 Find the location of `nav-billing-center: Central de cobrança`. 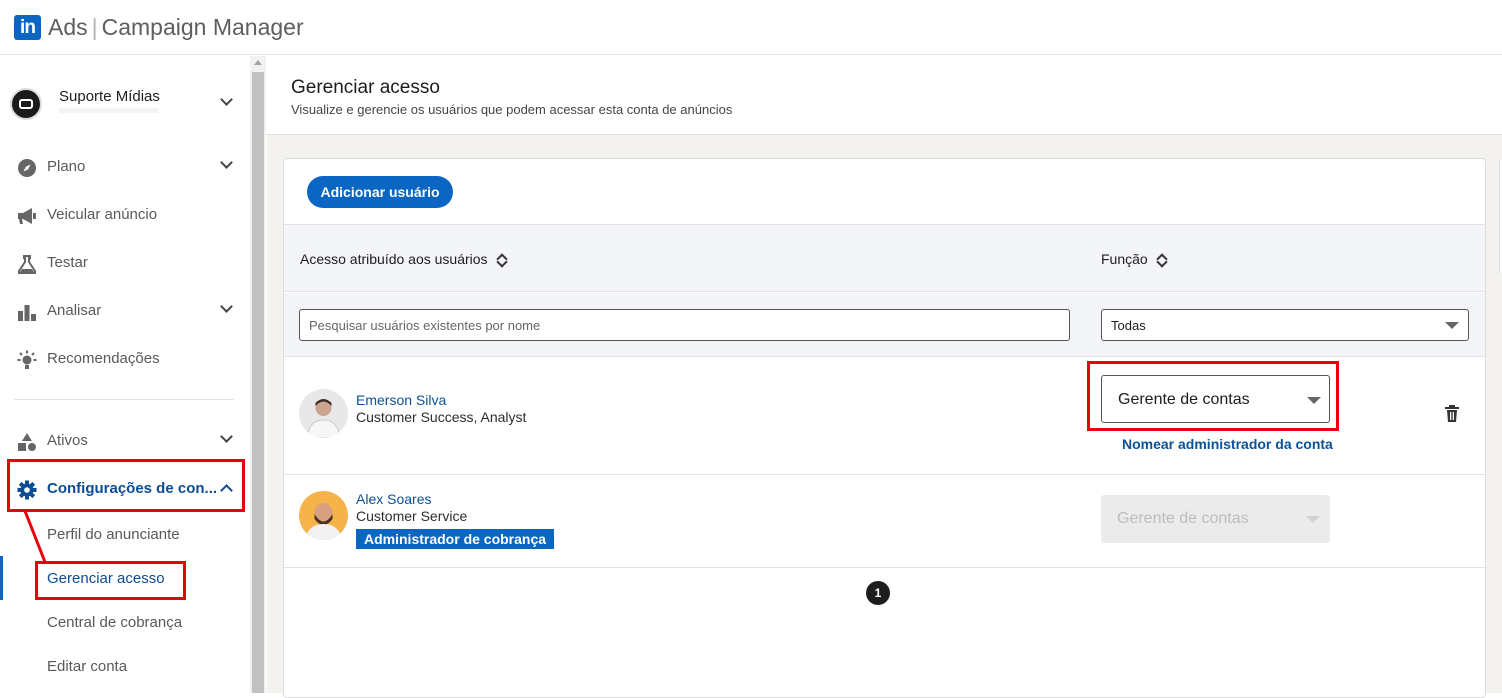

nav-billing-center: Central de cobrança is located at coordinates (114, 622).